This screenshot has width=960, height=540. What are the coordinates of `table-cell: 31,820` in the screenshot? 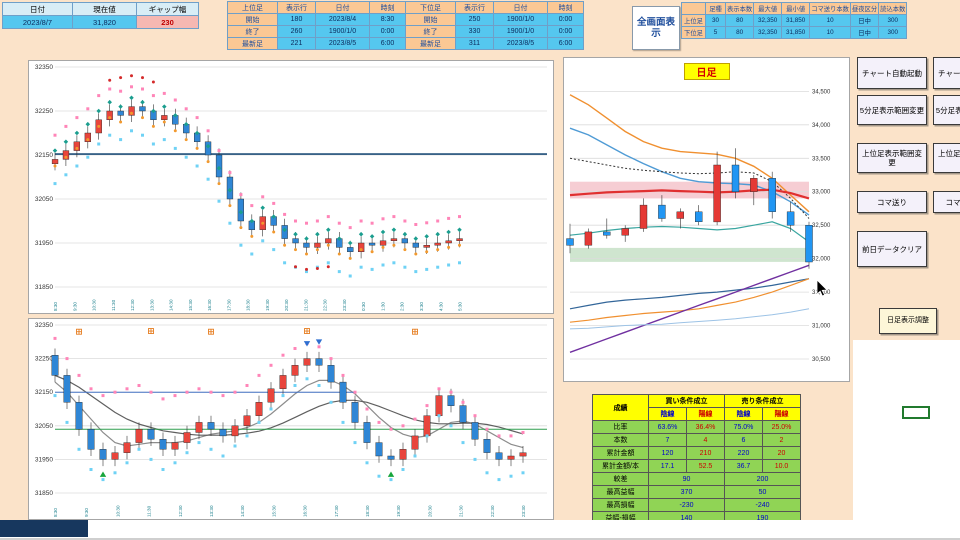 It's located at (104, 22).